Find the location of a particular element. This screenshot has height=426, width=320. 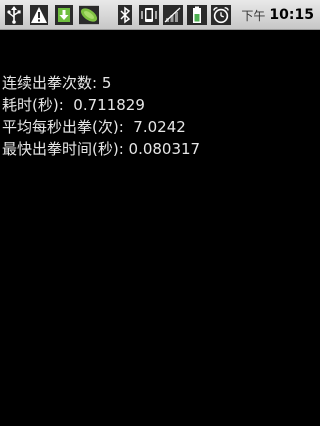

status-bar: 下午 10:15 is located at coordinates (160, 15).